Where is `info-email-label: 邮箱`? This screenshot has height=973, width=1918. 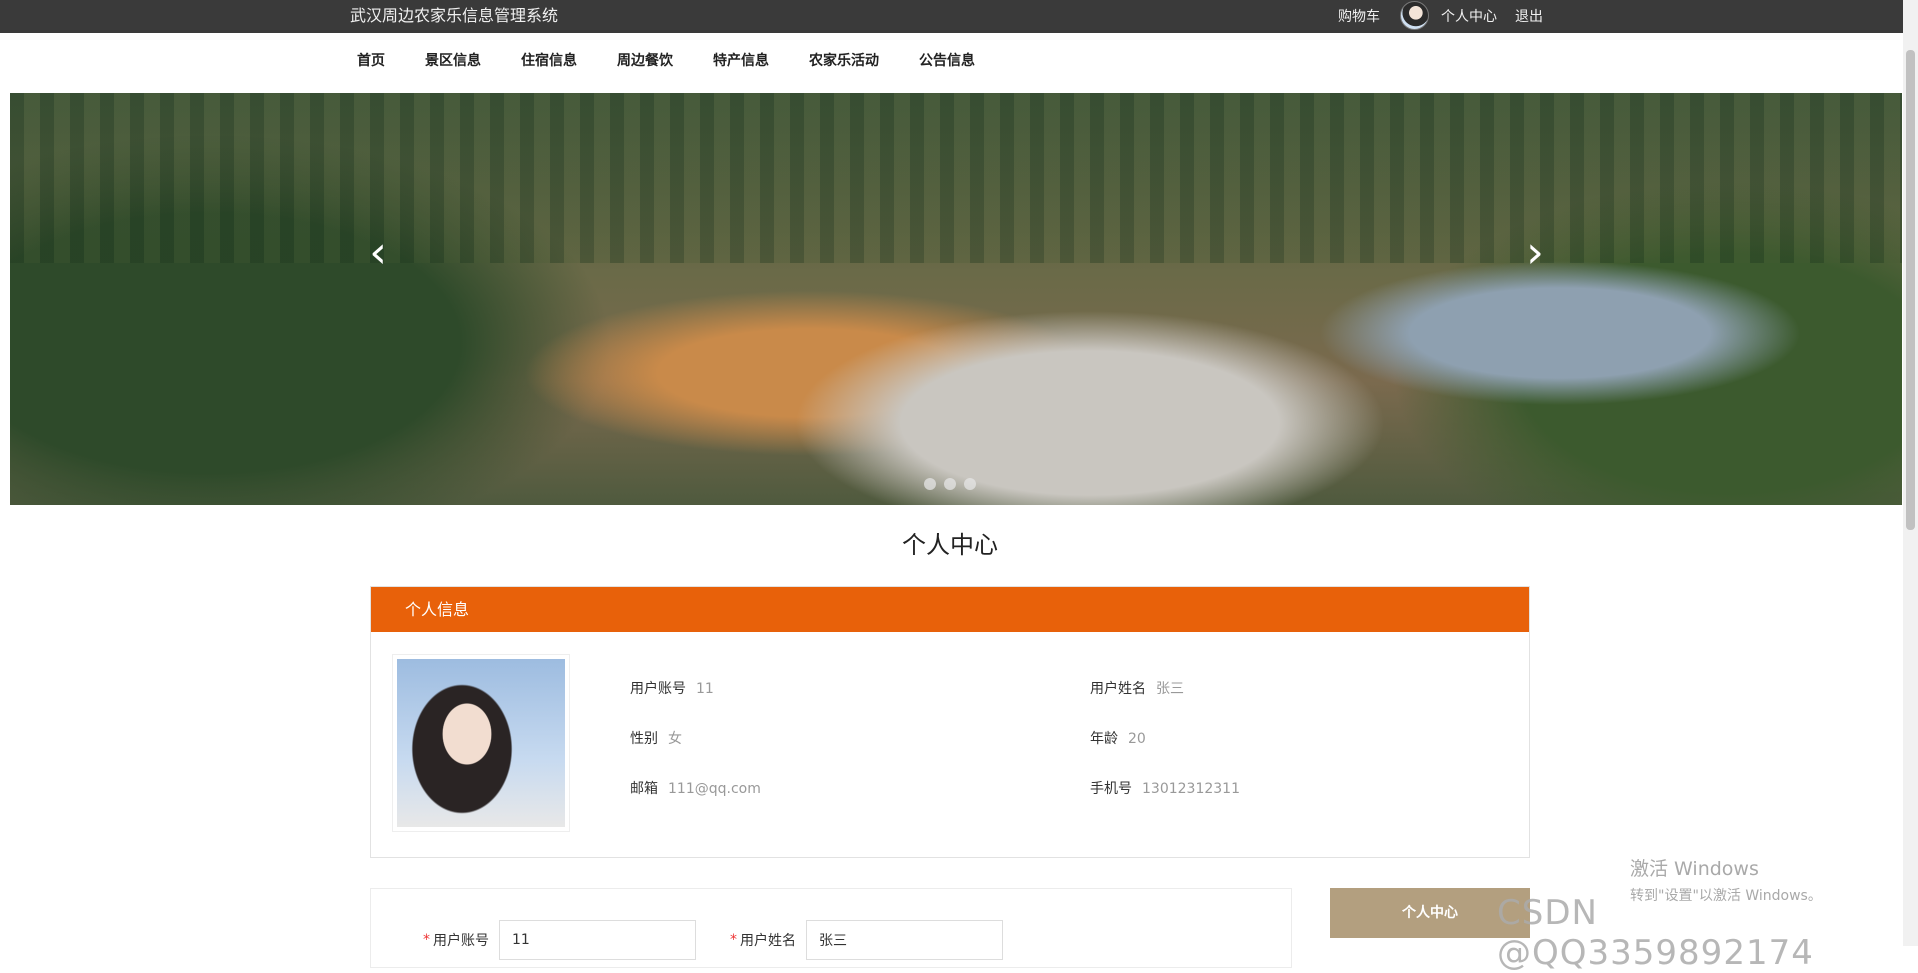
info-email-label: 邮箱 is located at coordinates (644, 789).